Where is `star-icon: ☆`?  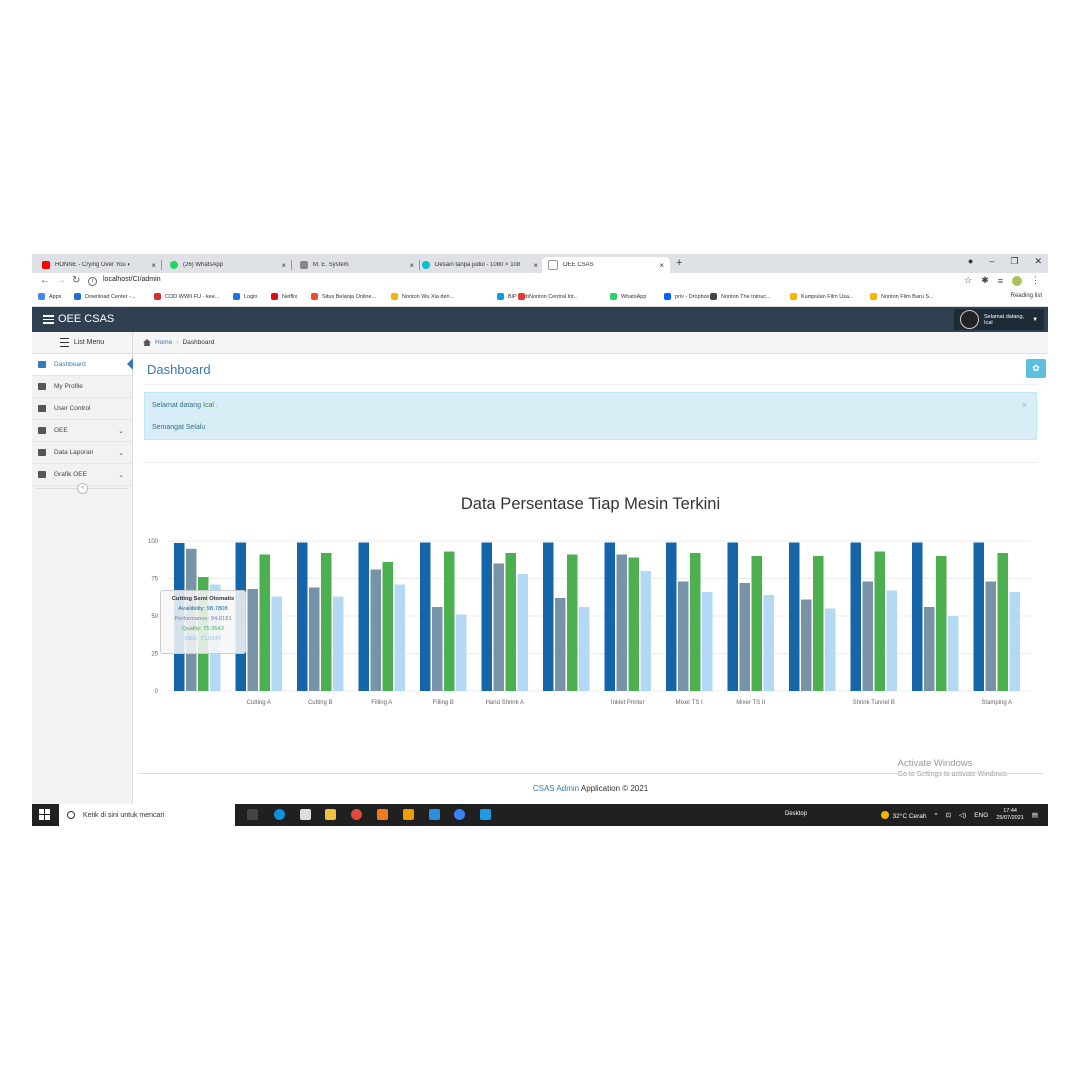 star-icon: ☆ is located at coordinates (968, 280).